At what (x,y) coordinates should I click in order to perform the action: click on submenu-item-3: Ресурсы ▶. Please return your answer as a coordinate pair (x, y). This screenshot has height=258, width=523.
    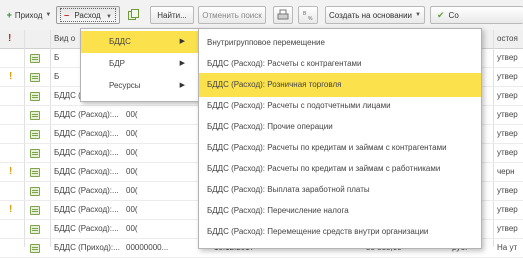
    Looking at the image, I should click on (140, 86).